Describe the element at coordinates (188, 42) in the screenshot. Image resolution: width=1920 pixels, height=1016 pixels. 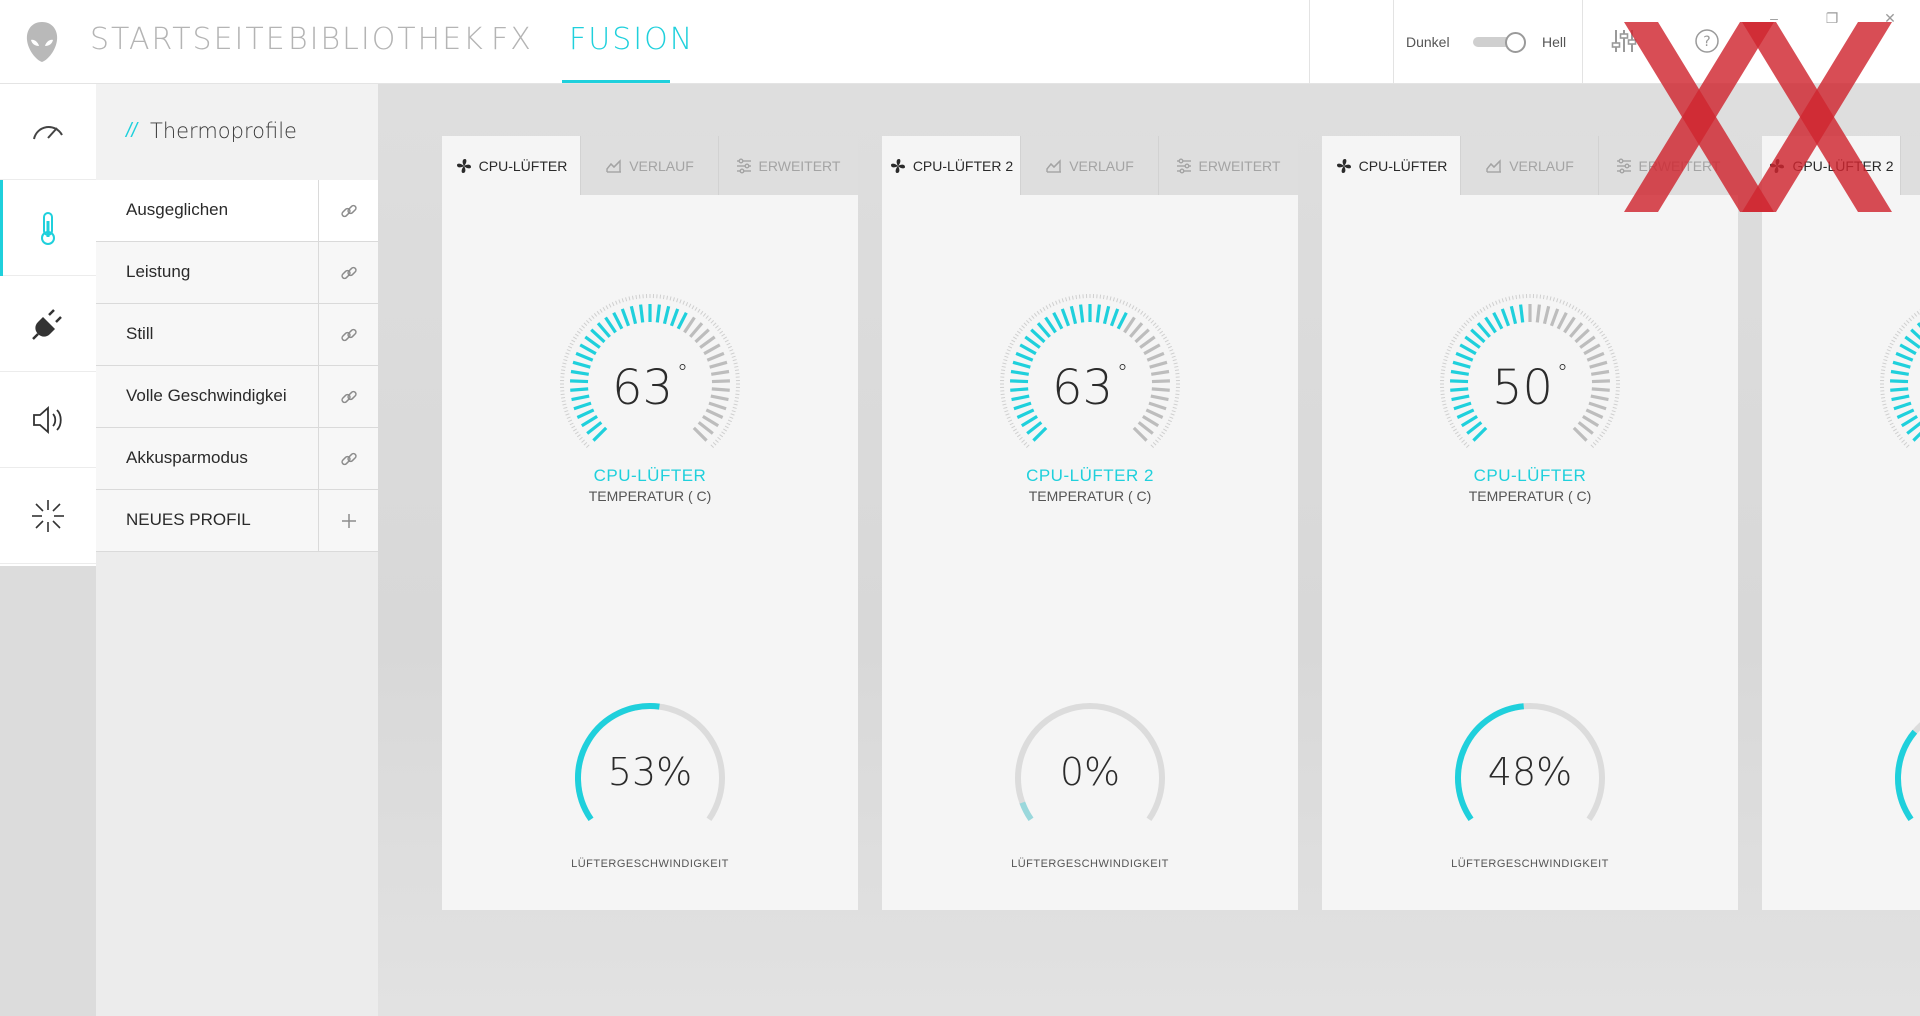
I see `nav-startseite: STARTSEITE` at that location.